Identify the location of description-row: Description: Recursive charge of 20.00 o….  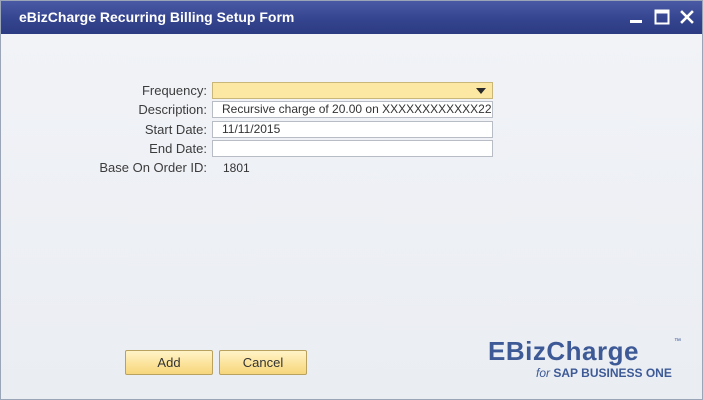
(351, 110).